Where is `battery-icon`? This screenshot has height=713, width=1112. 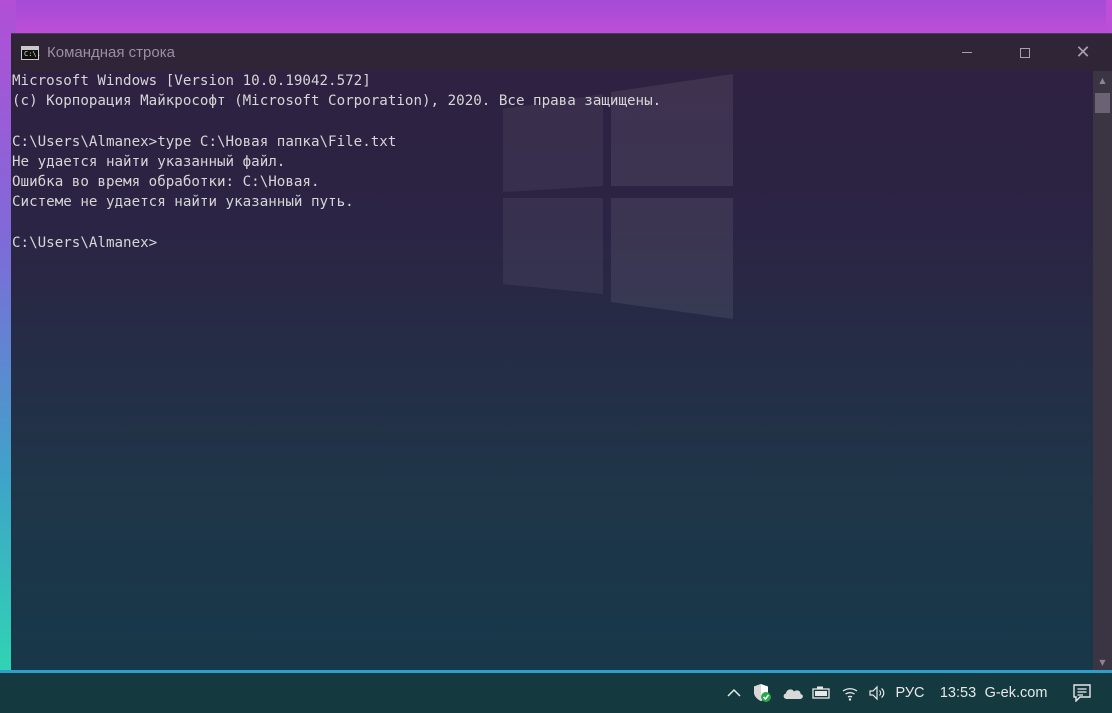 battery-icon is located at coordinates (822, 693).